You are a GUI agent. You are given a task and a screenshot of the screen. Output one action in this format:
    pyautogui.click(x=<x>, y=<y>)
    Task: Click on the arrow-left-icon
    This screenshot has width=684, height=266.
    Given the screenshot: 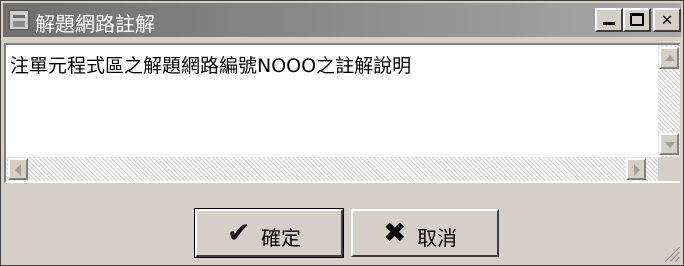 What is the action you would take?
    pyautogui.click(x=18, y=170)
    